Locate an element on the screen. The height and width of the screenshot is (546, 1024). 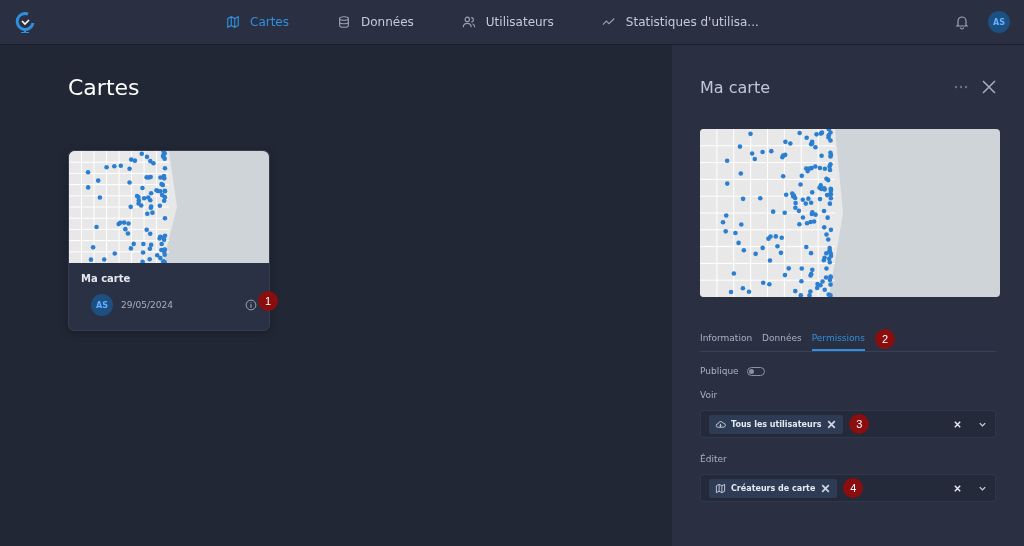
cloud-icon is located at coordinates (720, 424).